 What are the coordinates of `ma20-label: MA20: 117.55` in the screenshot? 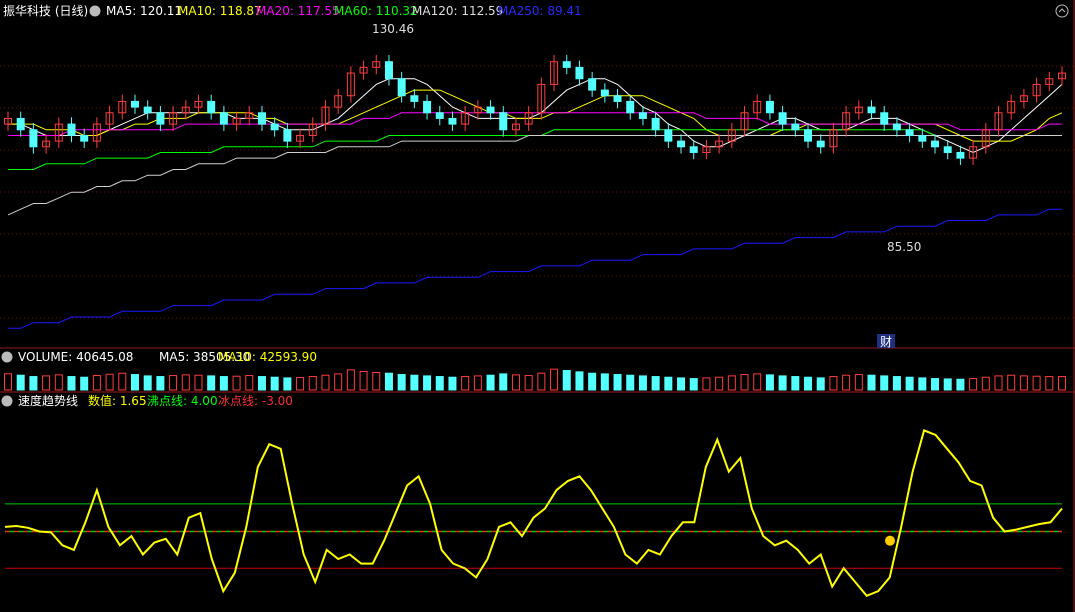 It's located at (298, 11).